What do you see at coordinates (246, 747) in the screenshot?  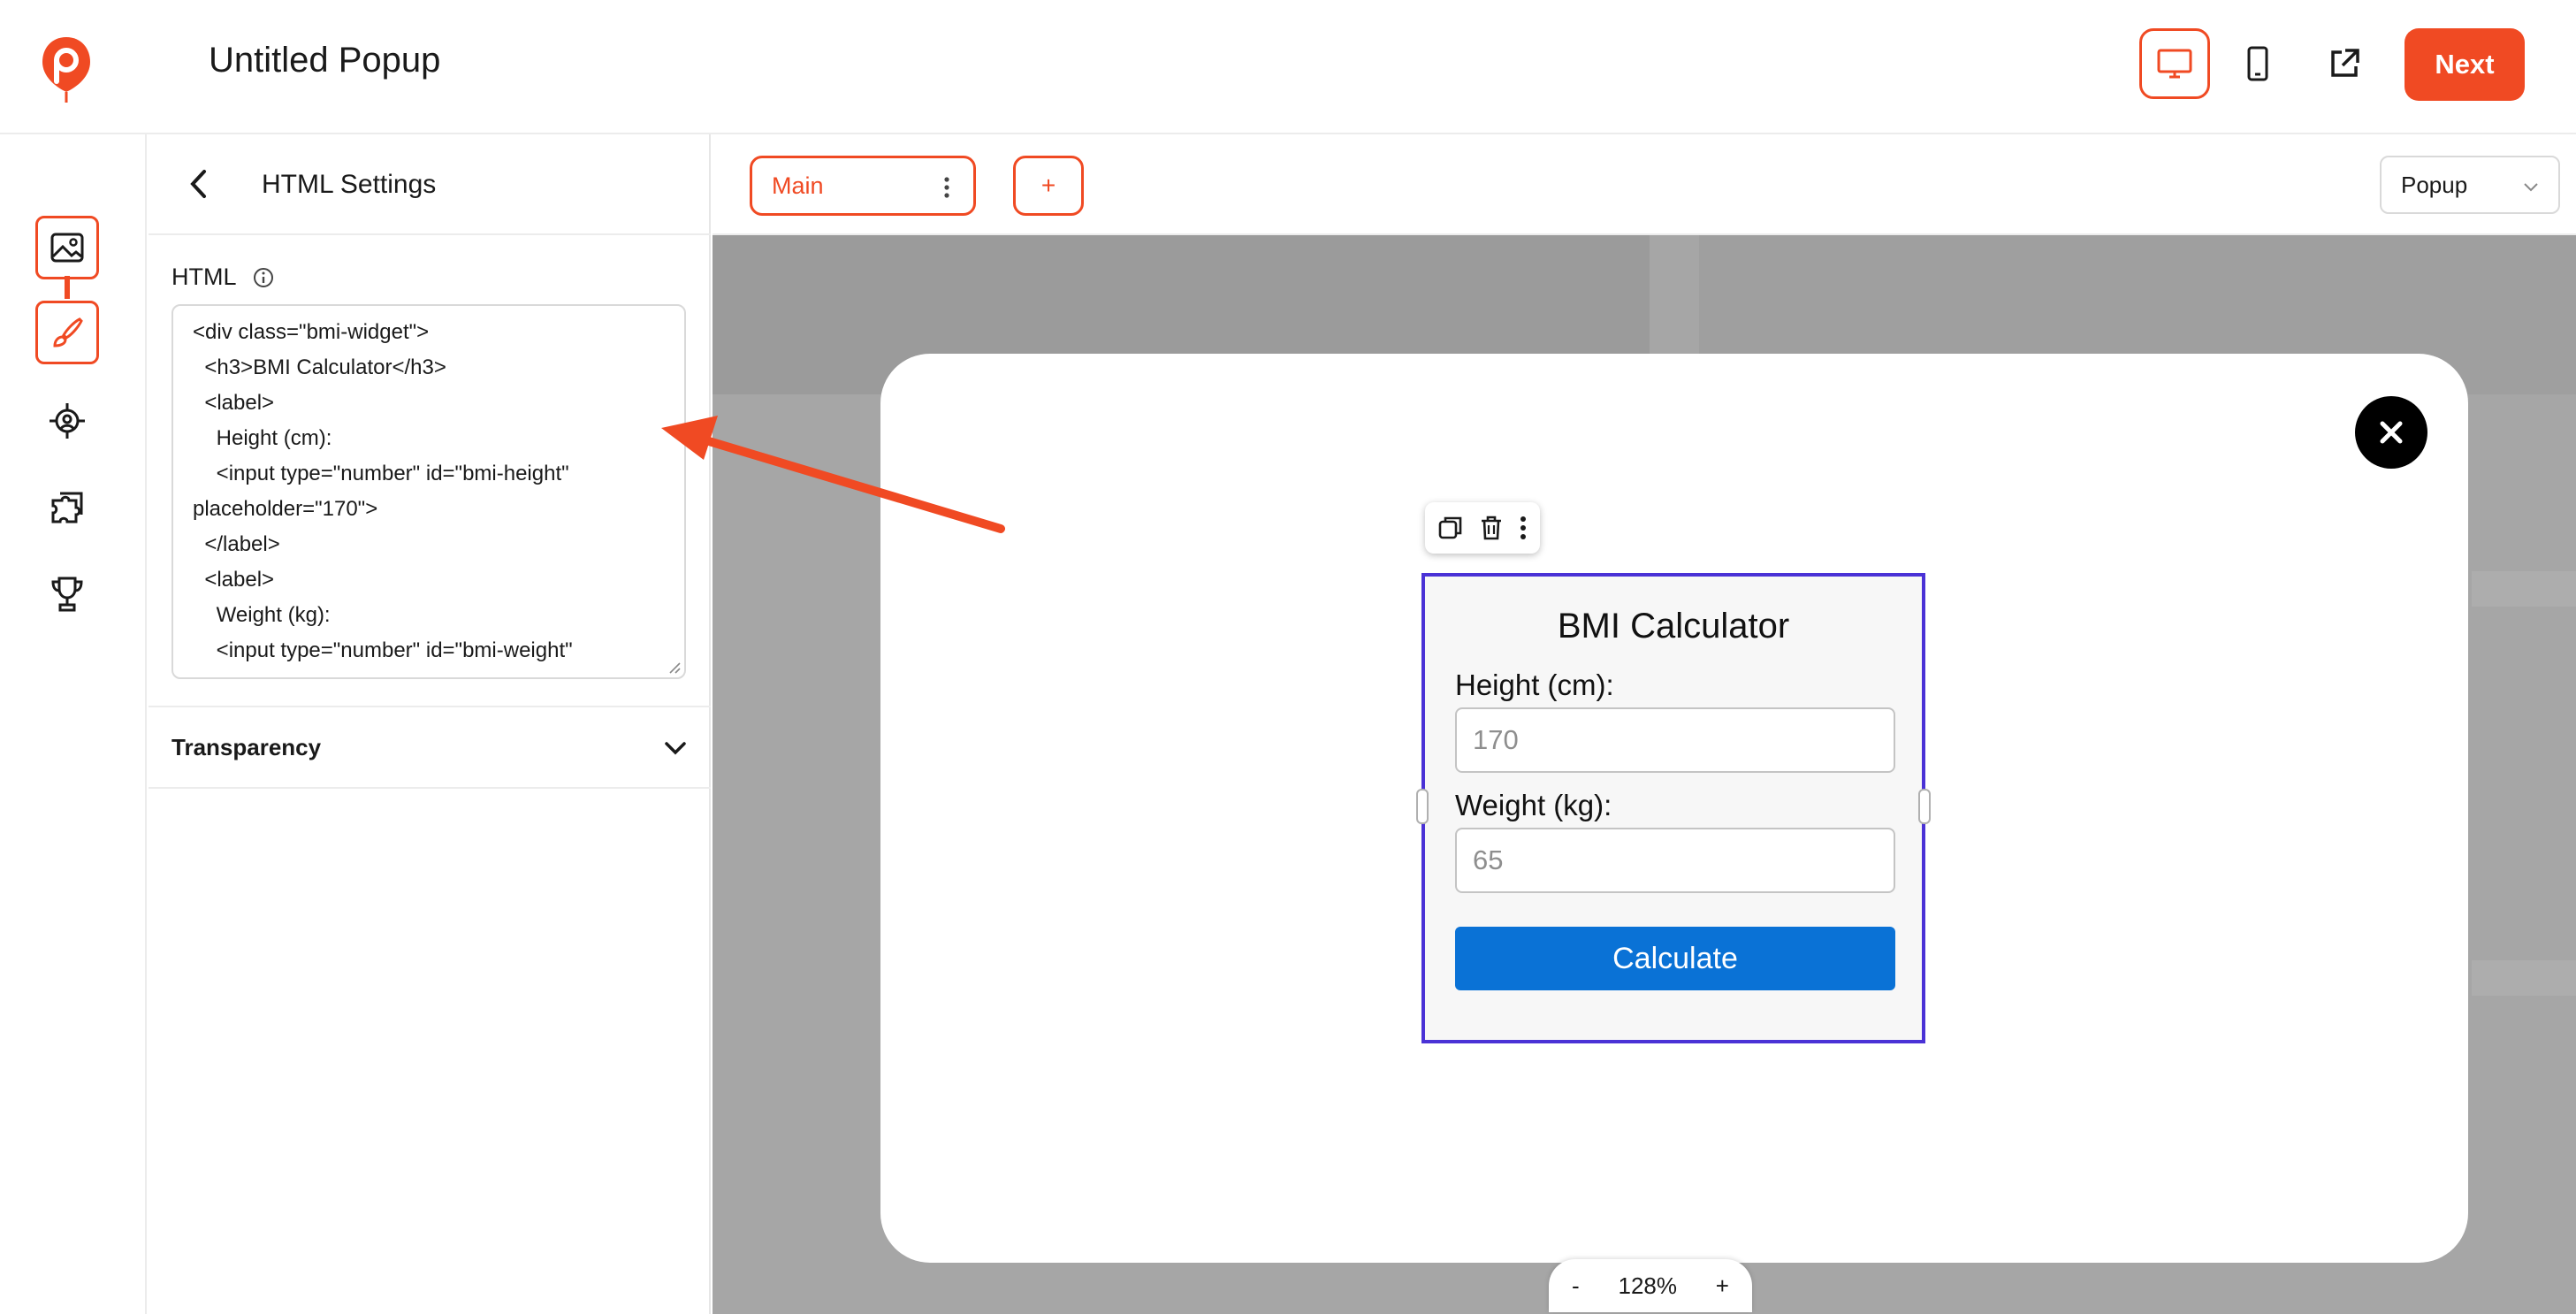 I see `transparency-label: Transparency` at bounding box center [246, 747].